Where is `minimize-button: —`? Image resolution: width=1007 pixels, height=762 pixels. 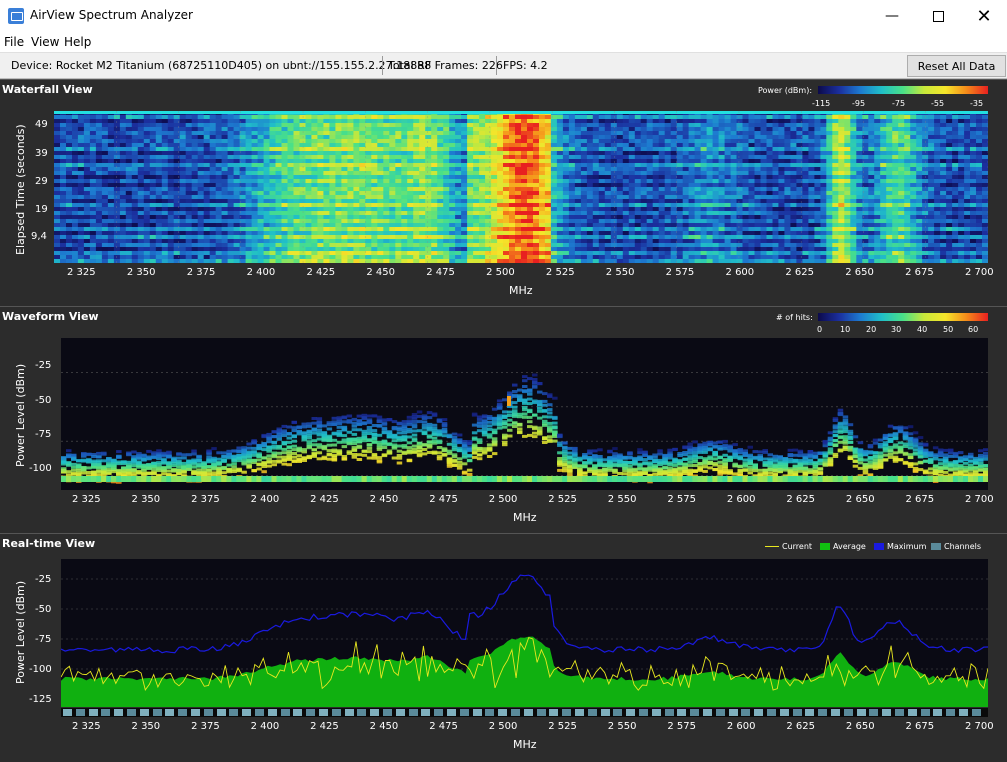 minimize-button: — is located at coordinates (892, 16).